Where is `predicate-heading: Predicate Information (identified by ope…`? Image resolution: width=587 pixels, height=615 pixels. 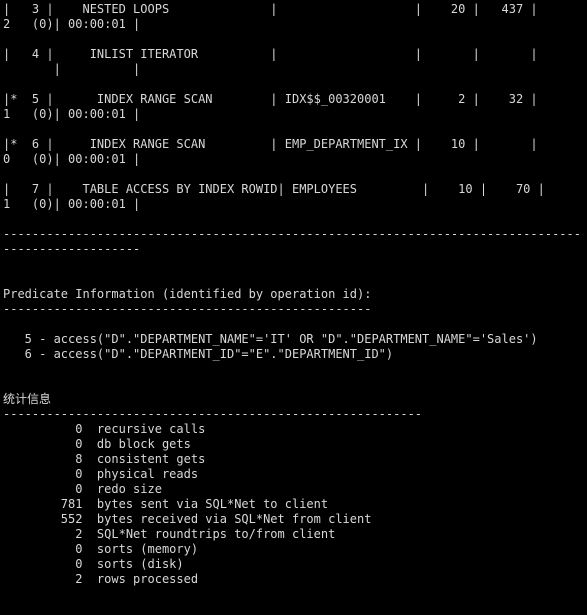
predicate-heading: Predicate Information (identified by ope… is located at coordinates (187, 294).